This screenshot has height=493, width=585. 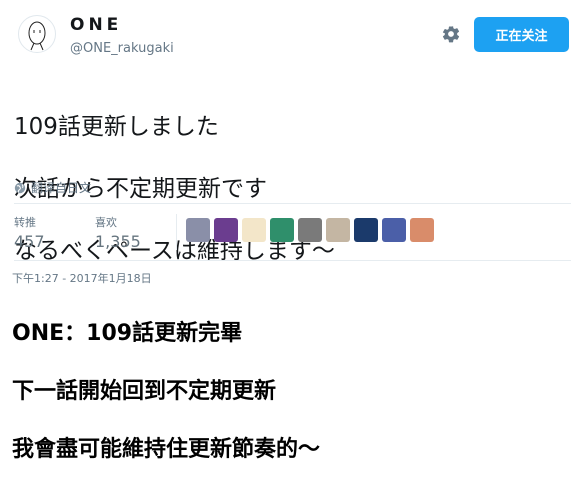 What do you see at coordinates (106, 222) in the screenshot?
I see `like-label: 喜欢` at bounding box center [106, 222].